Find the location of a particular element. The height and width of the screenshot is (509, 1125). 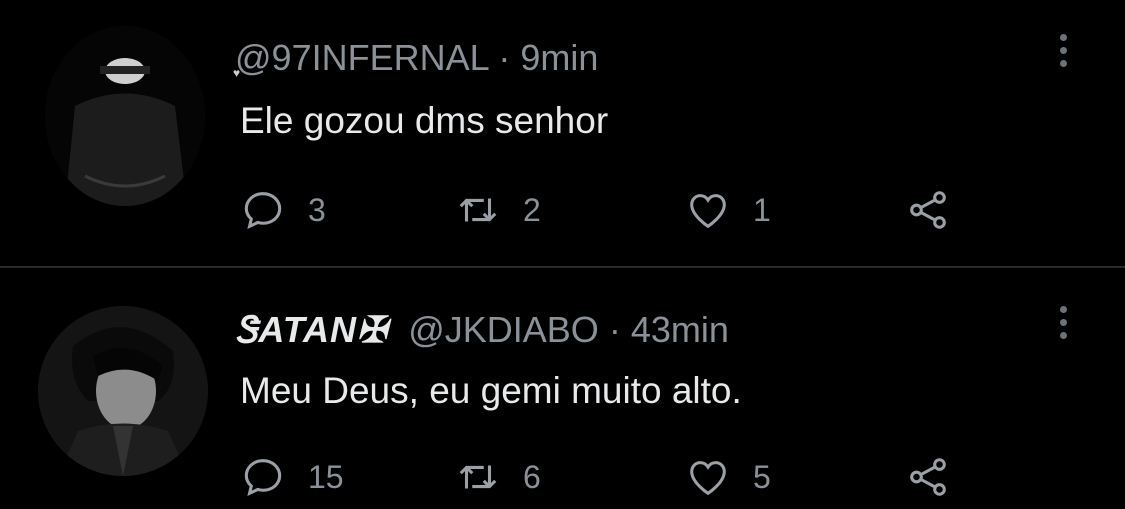

handle: @JKDIABO is located at coordinates (503, 329).